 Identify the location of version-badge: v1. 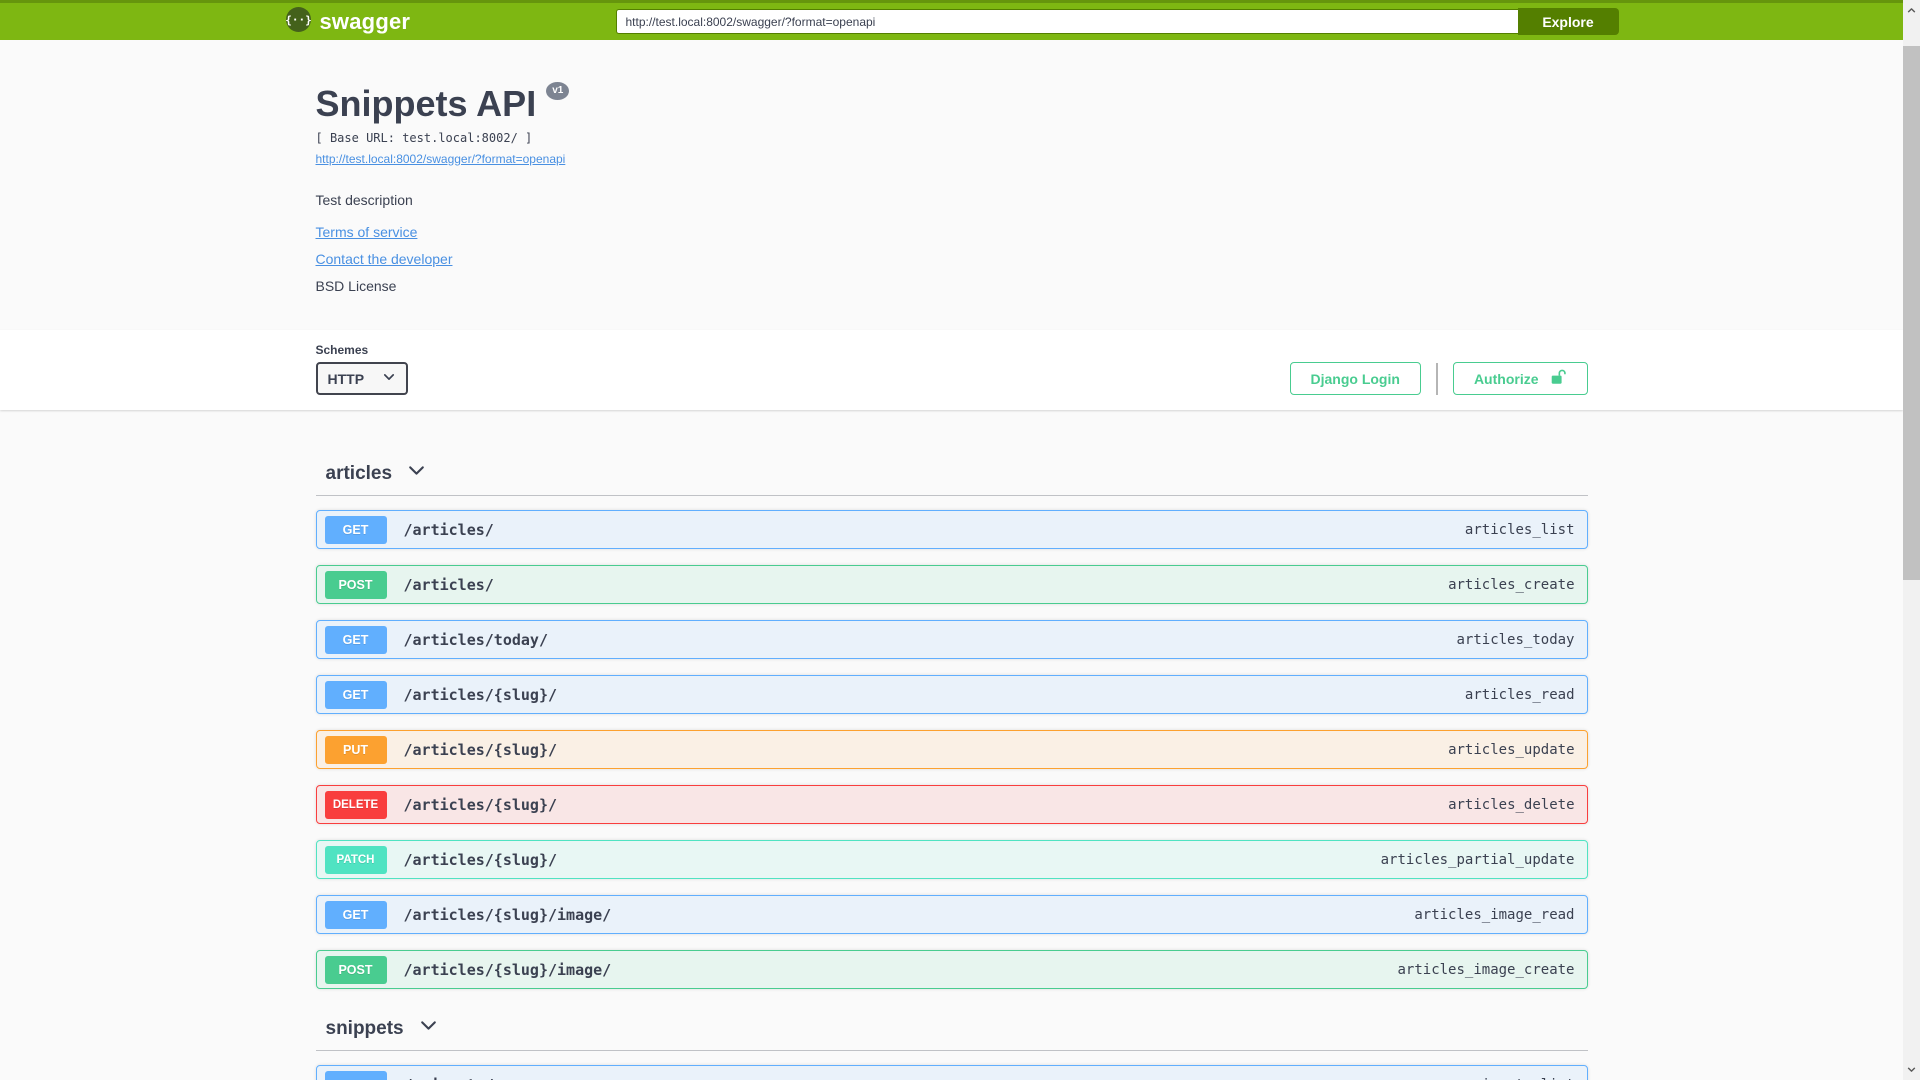
(558, 91).